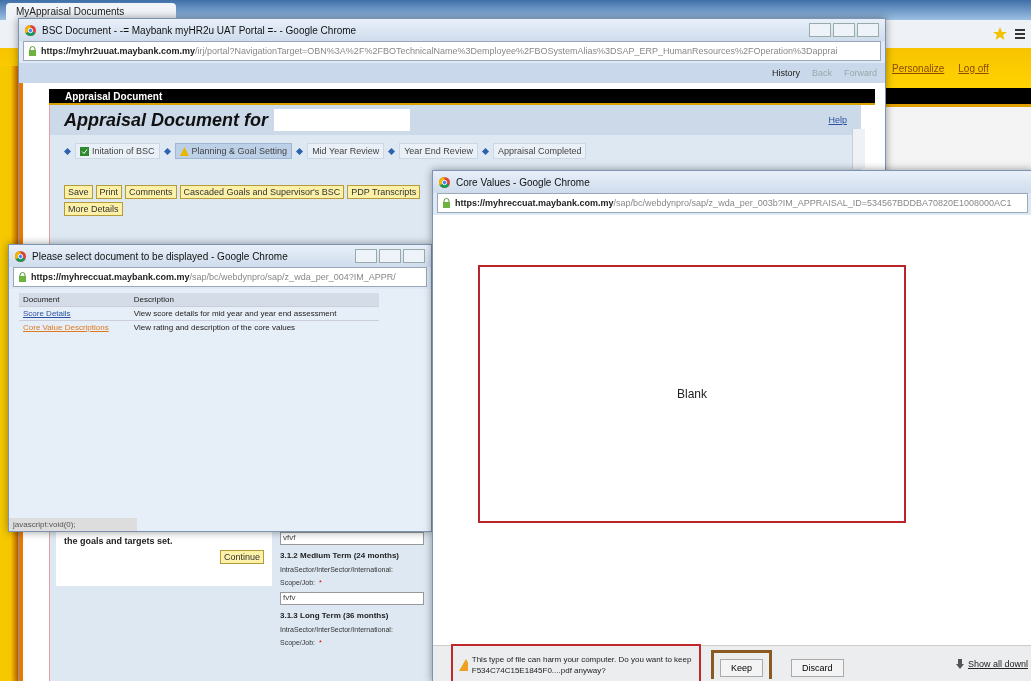  I want to click on download-icon, so click(959, 664).